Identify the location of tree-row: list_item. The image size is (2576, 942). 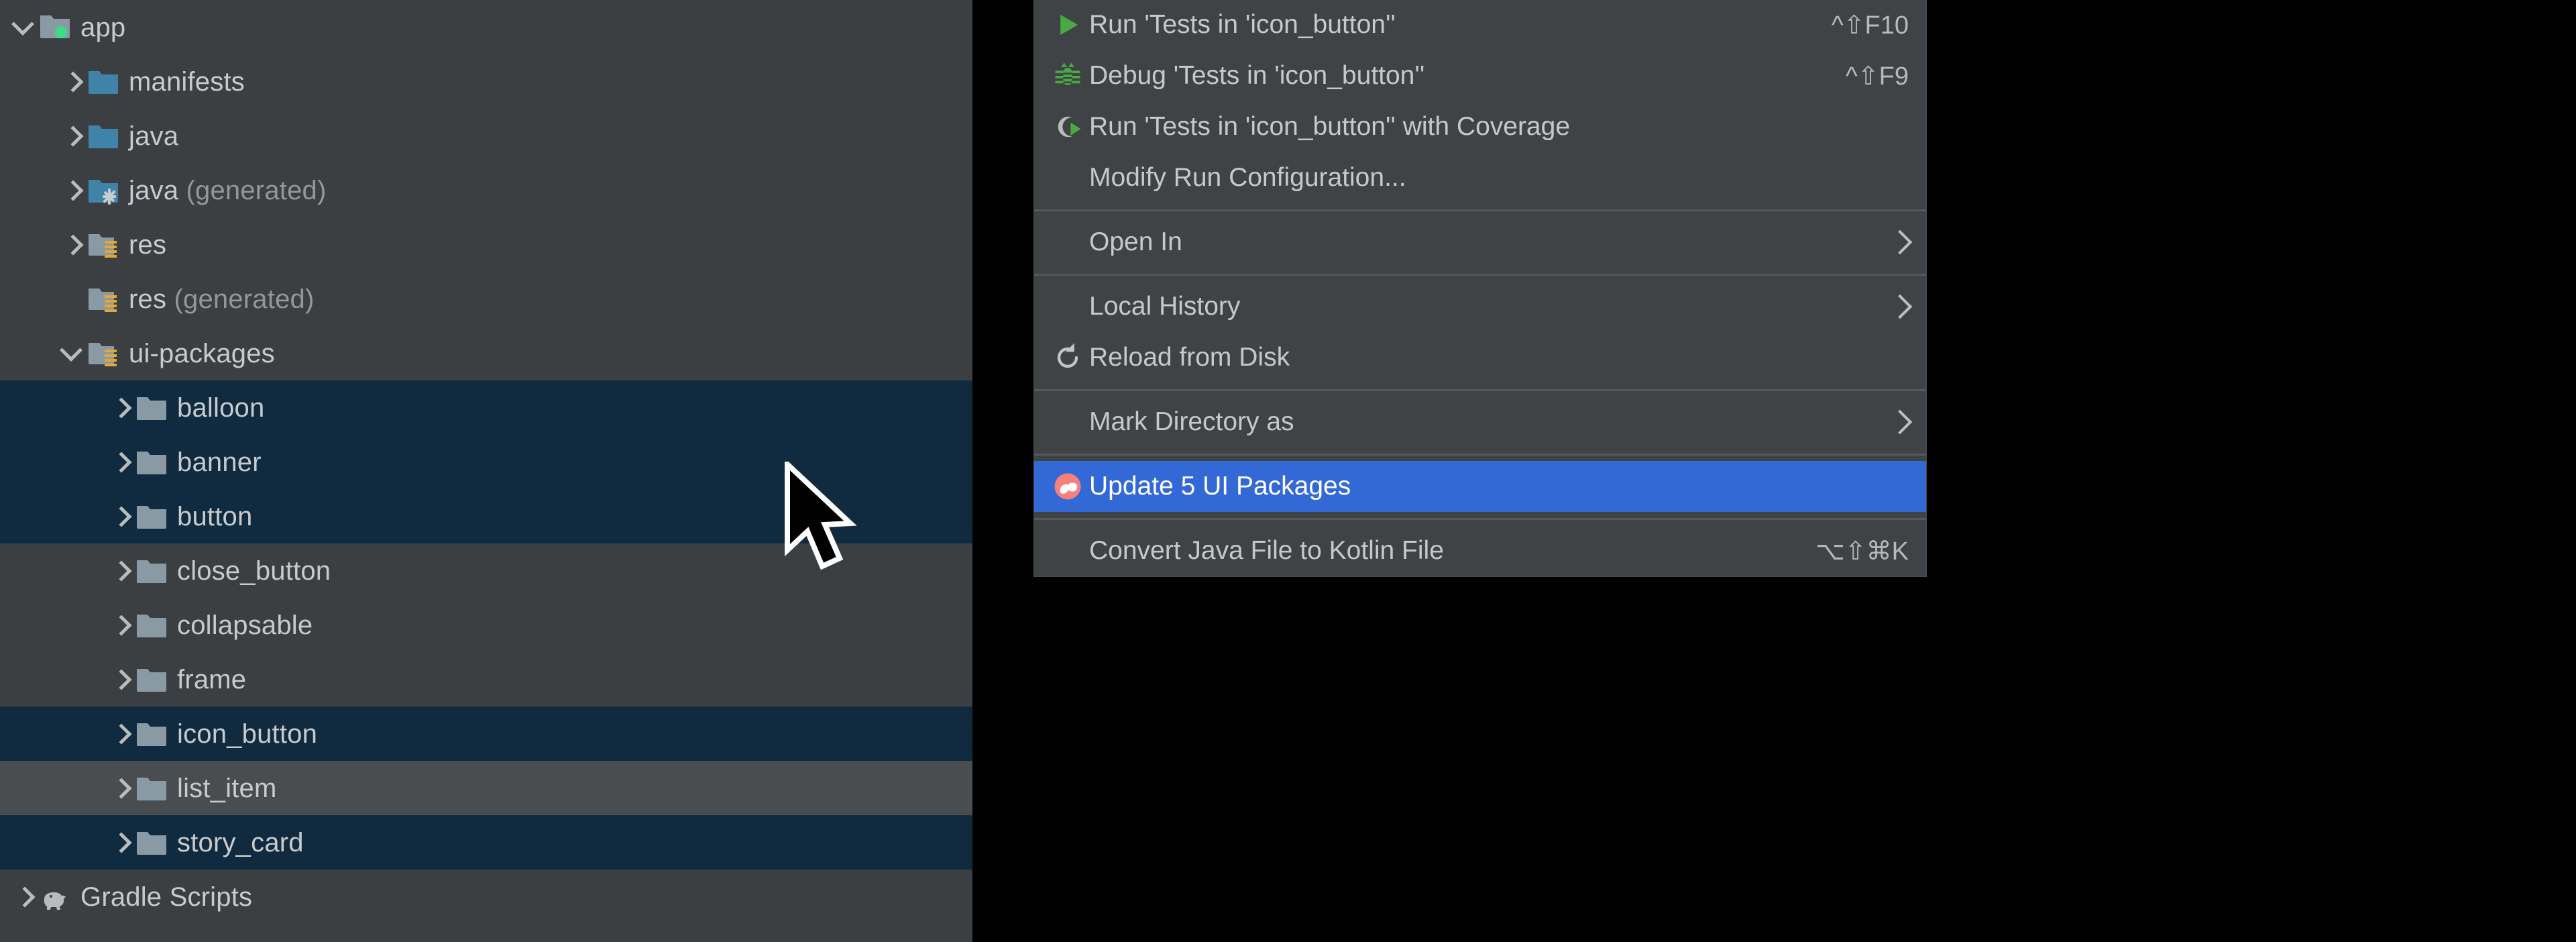
(486, 788).